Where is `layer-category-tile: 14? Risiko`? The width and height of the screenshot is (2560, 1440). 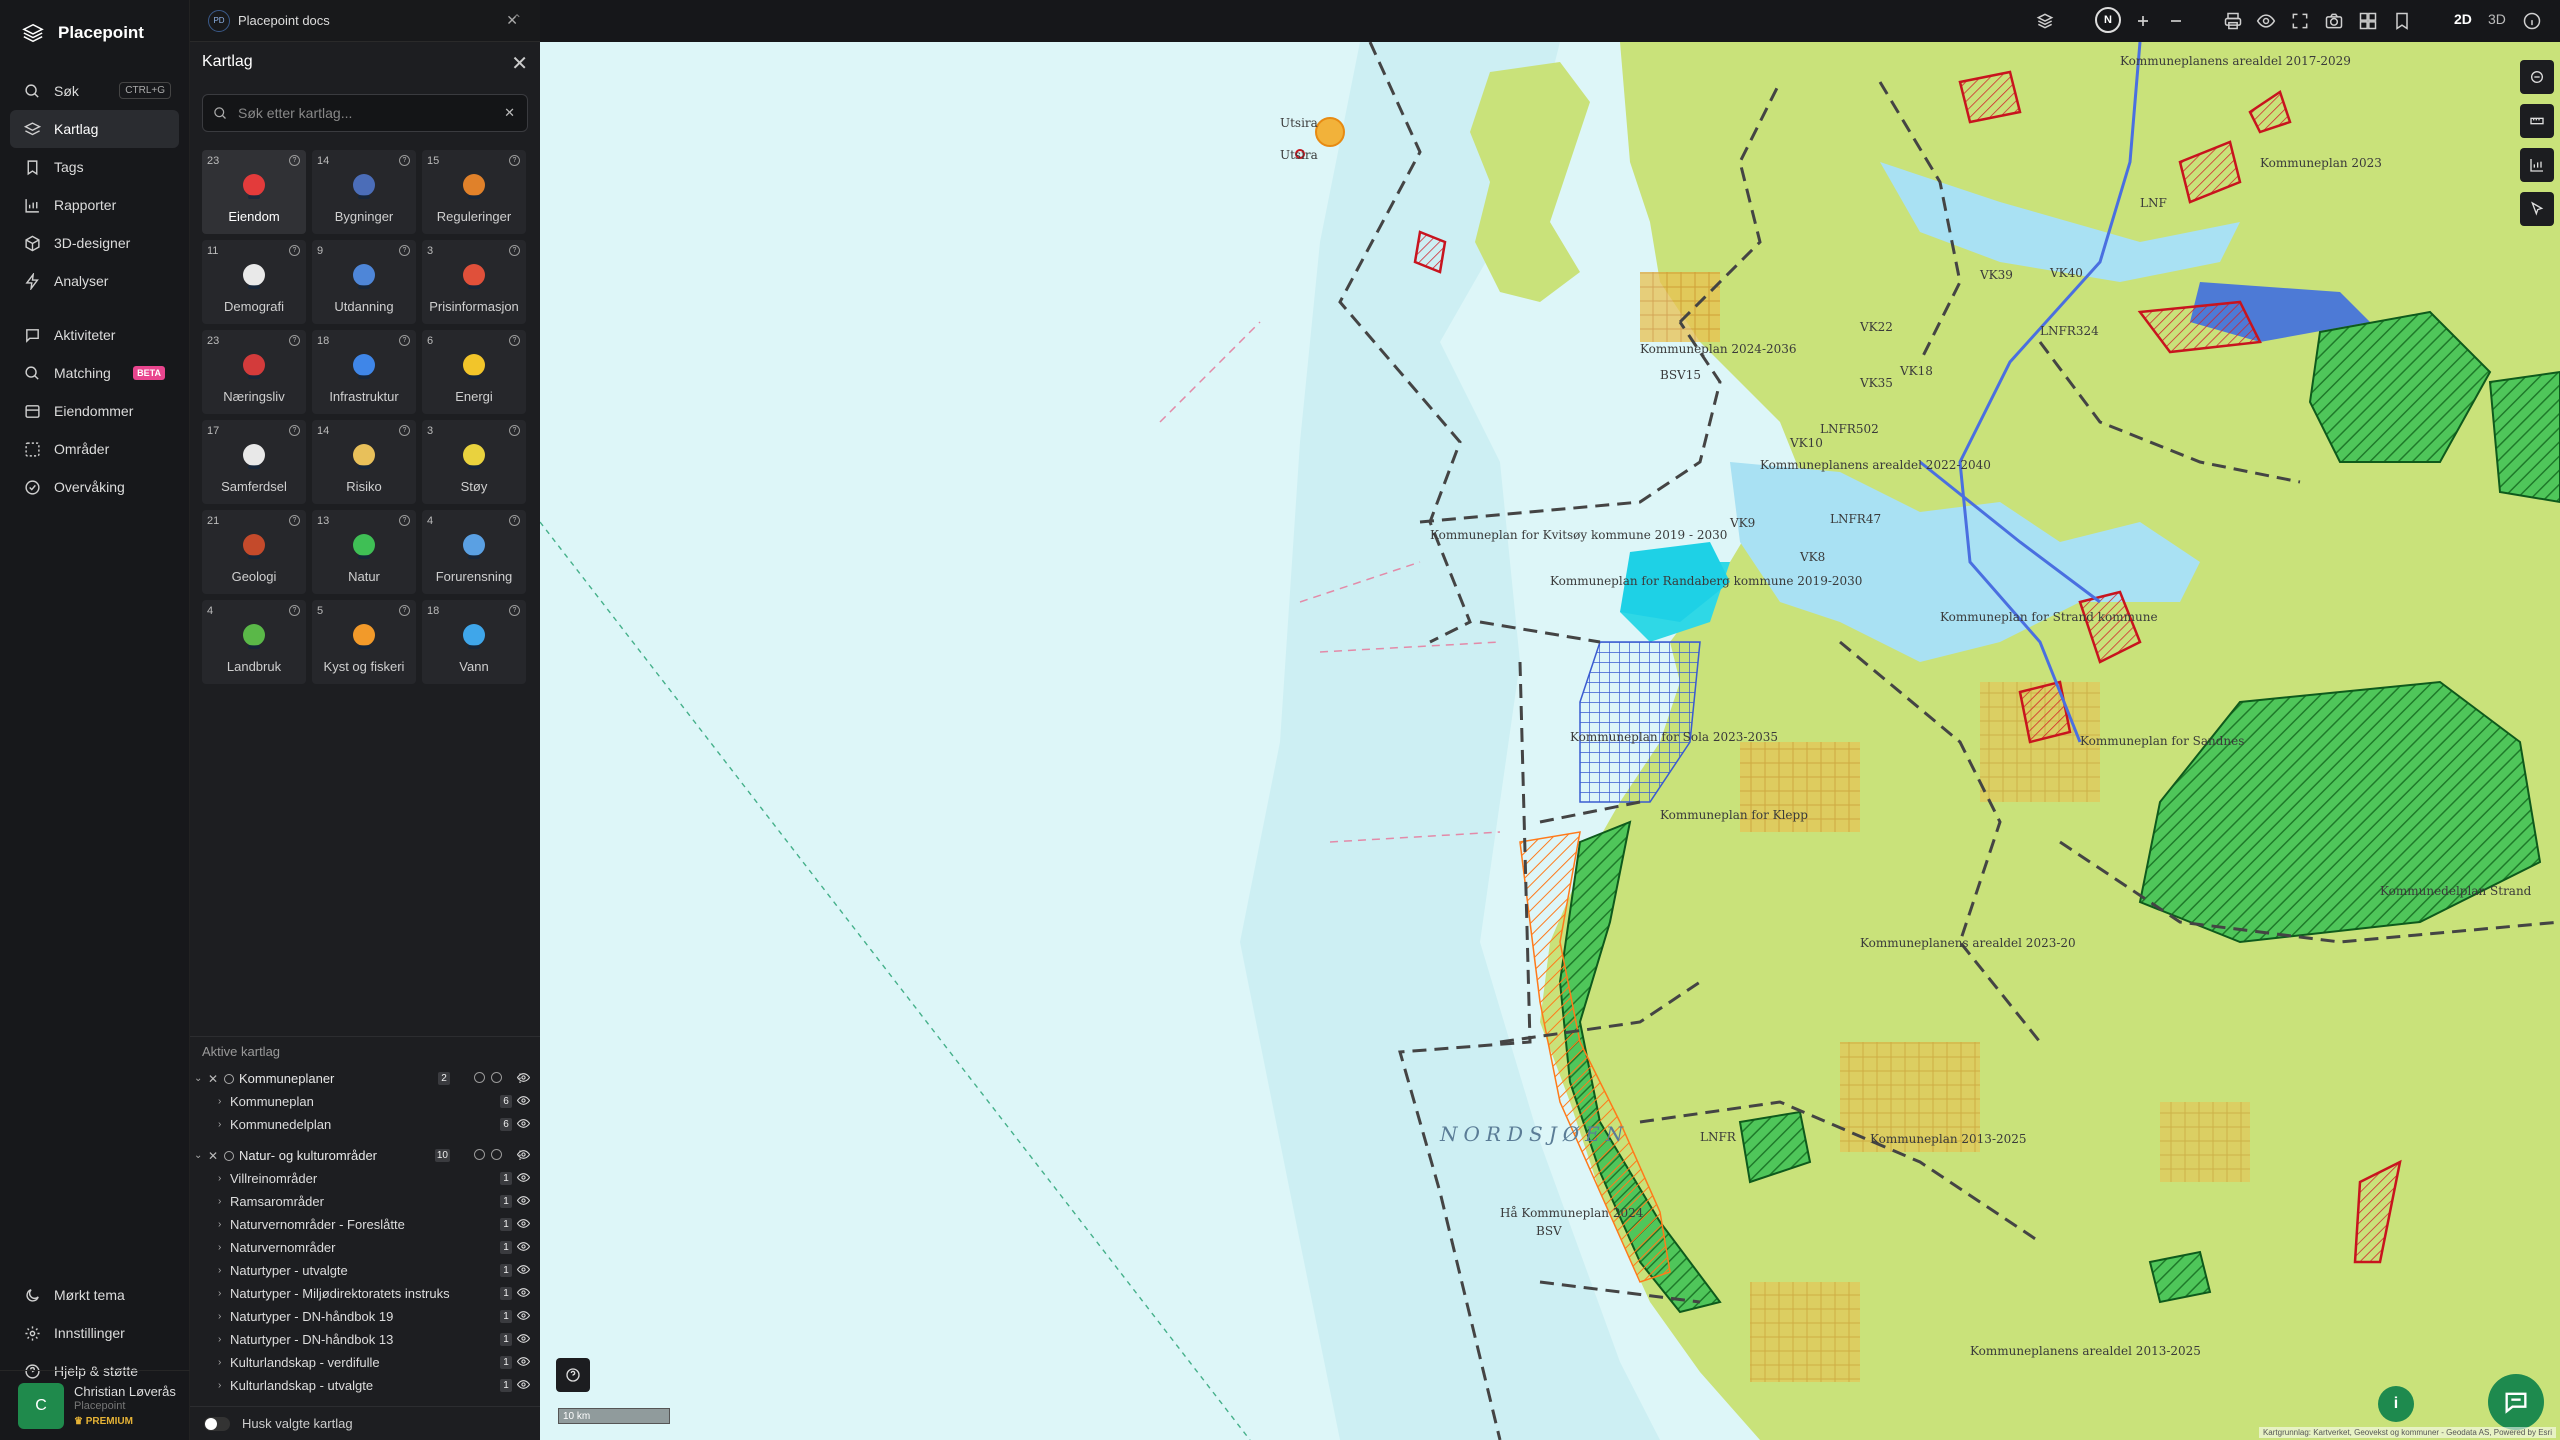
layer-category-tile: 14? Risiko is located at coordinates (364, 462).